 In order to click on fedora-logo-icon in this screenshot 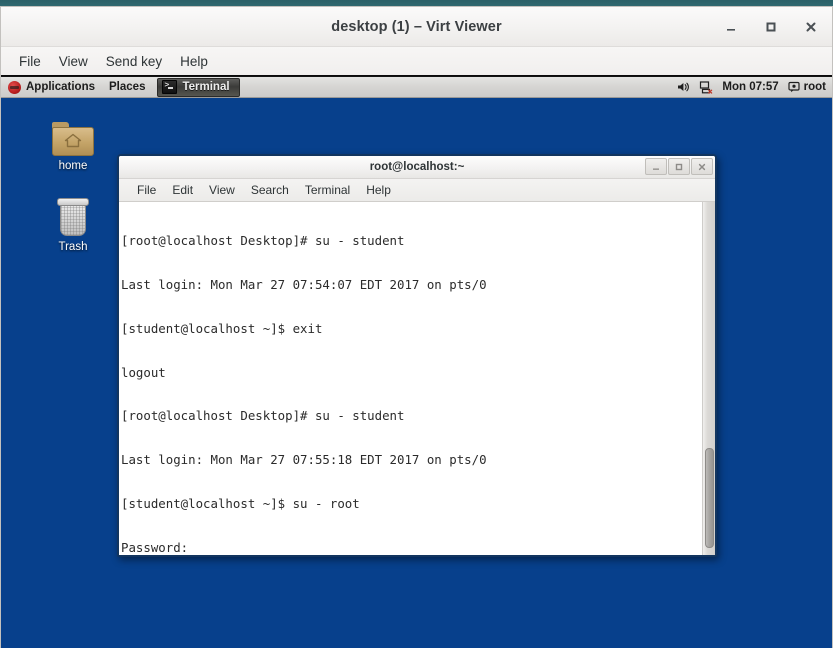, I will do `click(14, 87)`.